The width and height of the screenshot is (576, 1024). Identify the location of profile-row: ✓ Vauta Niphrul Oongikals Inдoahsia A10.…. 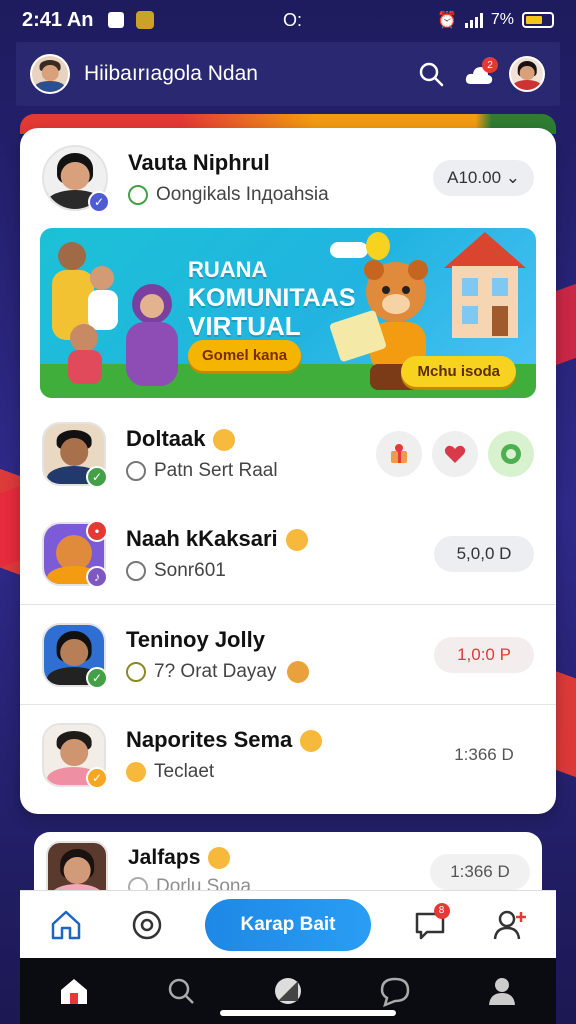
(288, 178).